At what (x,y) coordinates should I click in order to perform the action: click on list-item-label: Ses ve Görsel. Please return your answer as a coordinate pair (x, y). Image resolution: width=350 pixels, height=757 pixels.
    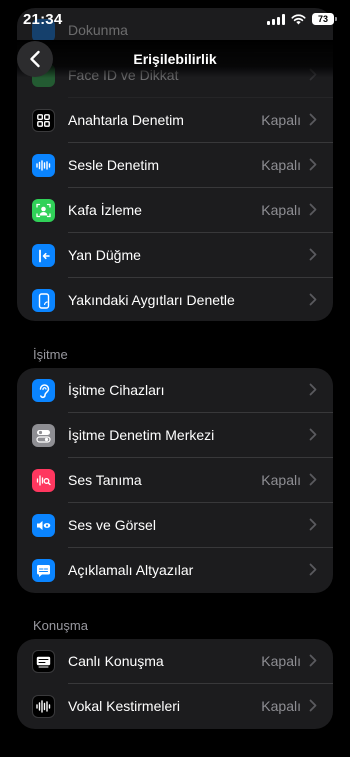
    Looking at the image, I should click on (112, 525).